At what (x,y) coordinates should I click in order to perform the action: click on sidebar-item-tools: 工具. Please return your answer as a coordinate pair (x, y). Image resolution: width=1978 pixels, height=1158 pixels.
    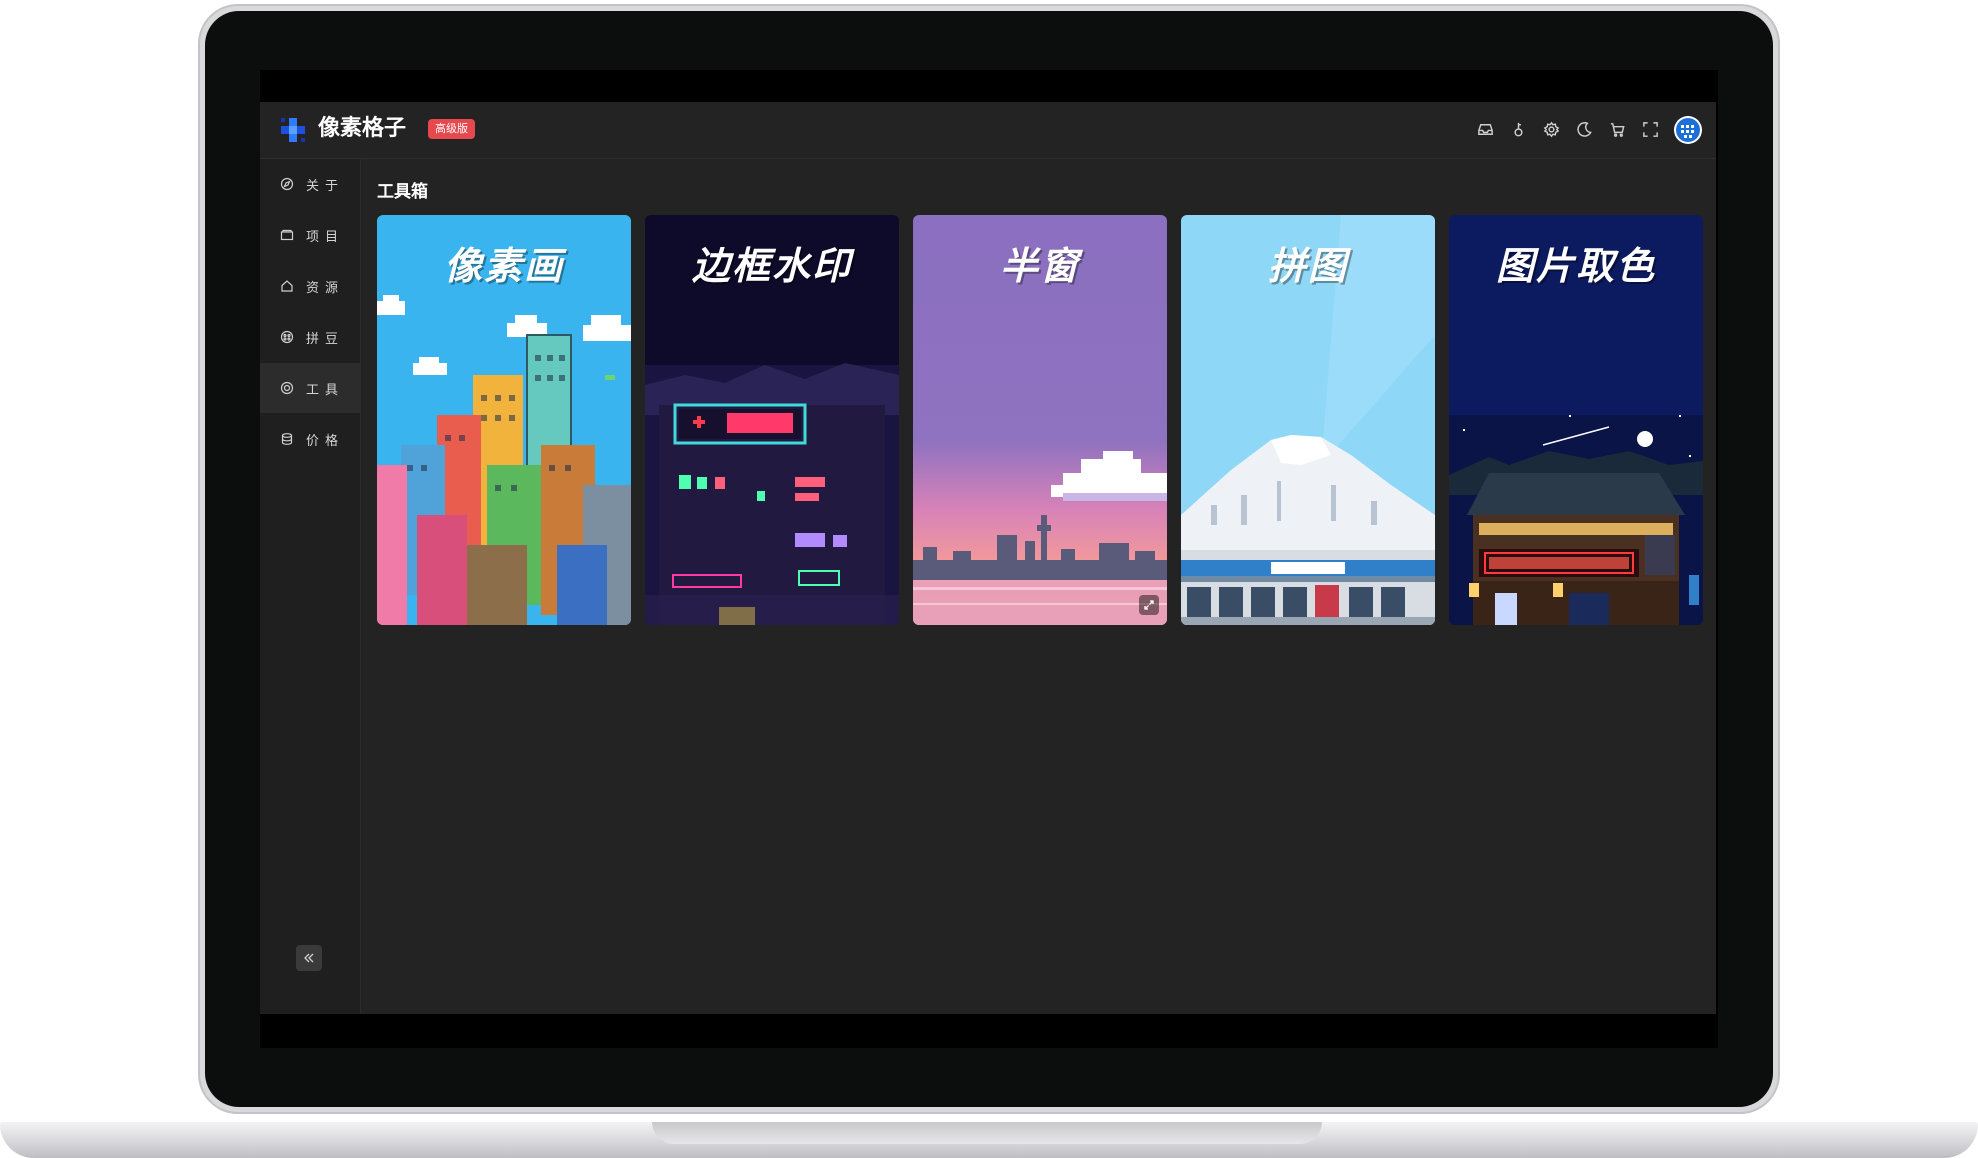
    Looking at the image, I should click on (310, 388).